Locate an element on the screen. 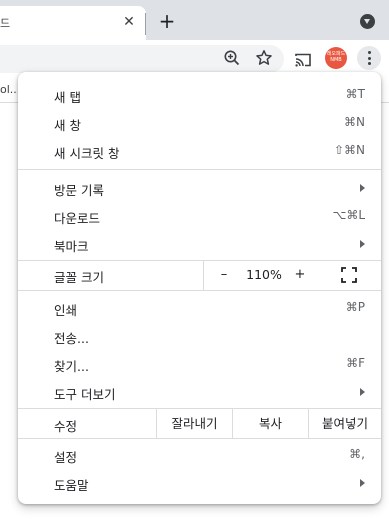 Image resolution: width=389 pixels, height=521 pixels. avatar-text-line2: NMB is located at coordinates (336, 60).